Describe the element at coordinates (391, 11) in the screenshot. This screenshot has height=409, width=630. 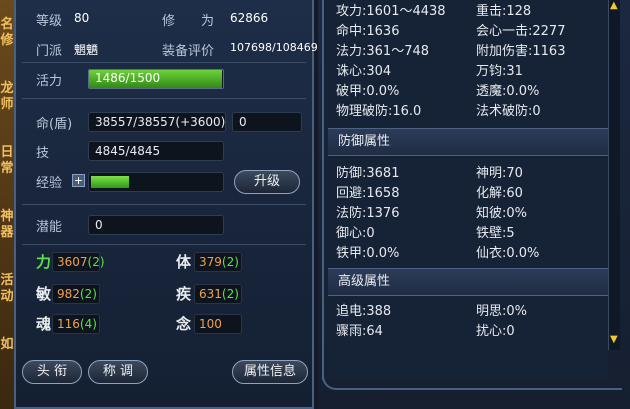
I see `stat-attack: 攻力:1601～4438` at that location.